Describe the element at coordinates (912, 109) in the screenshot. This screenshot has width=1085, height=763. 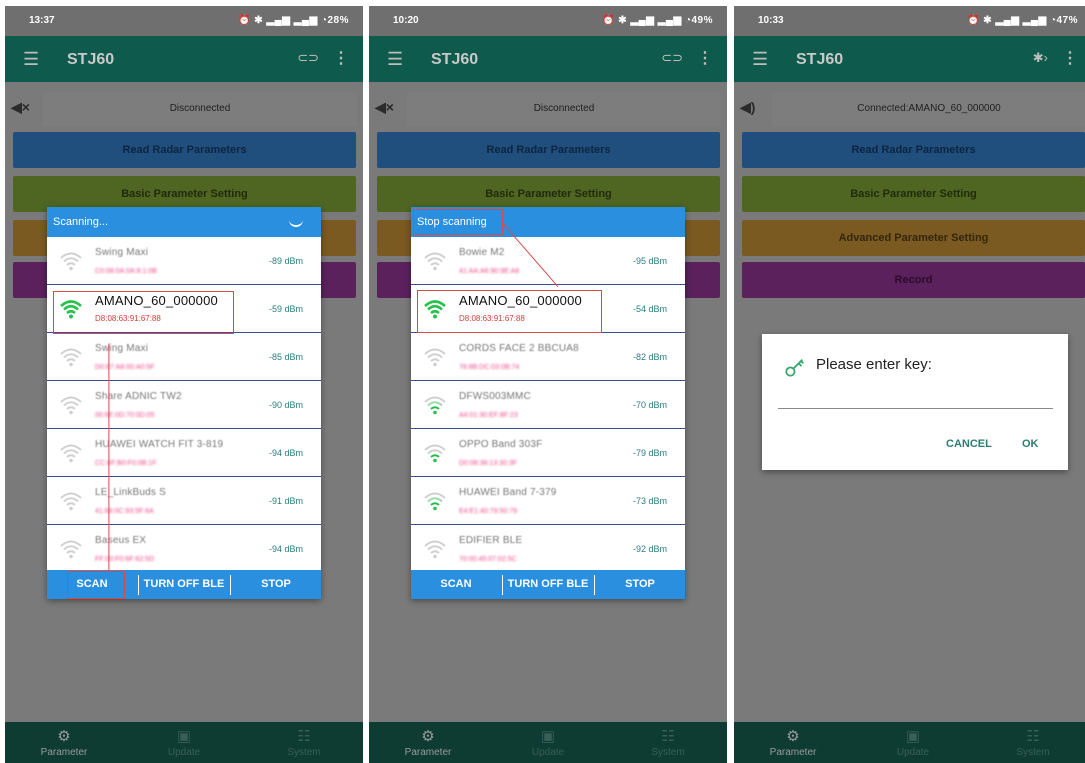
I see `connection-row: ◀) Connected:AMANO_60_000000` at that location.